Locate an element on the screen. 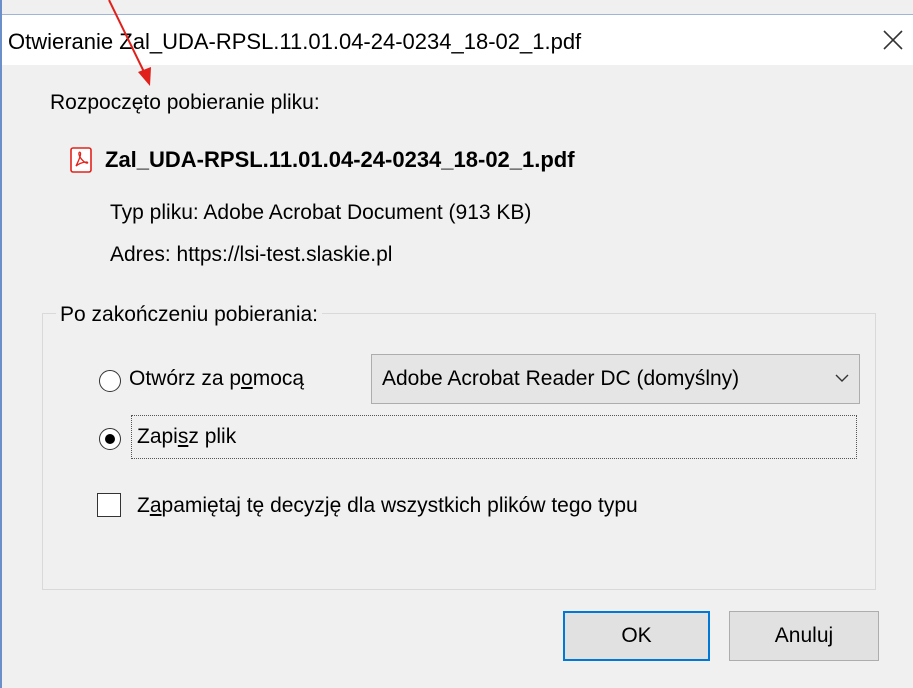  open-with-label-part: Otwórz za p is located at coordinates (185, 378).